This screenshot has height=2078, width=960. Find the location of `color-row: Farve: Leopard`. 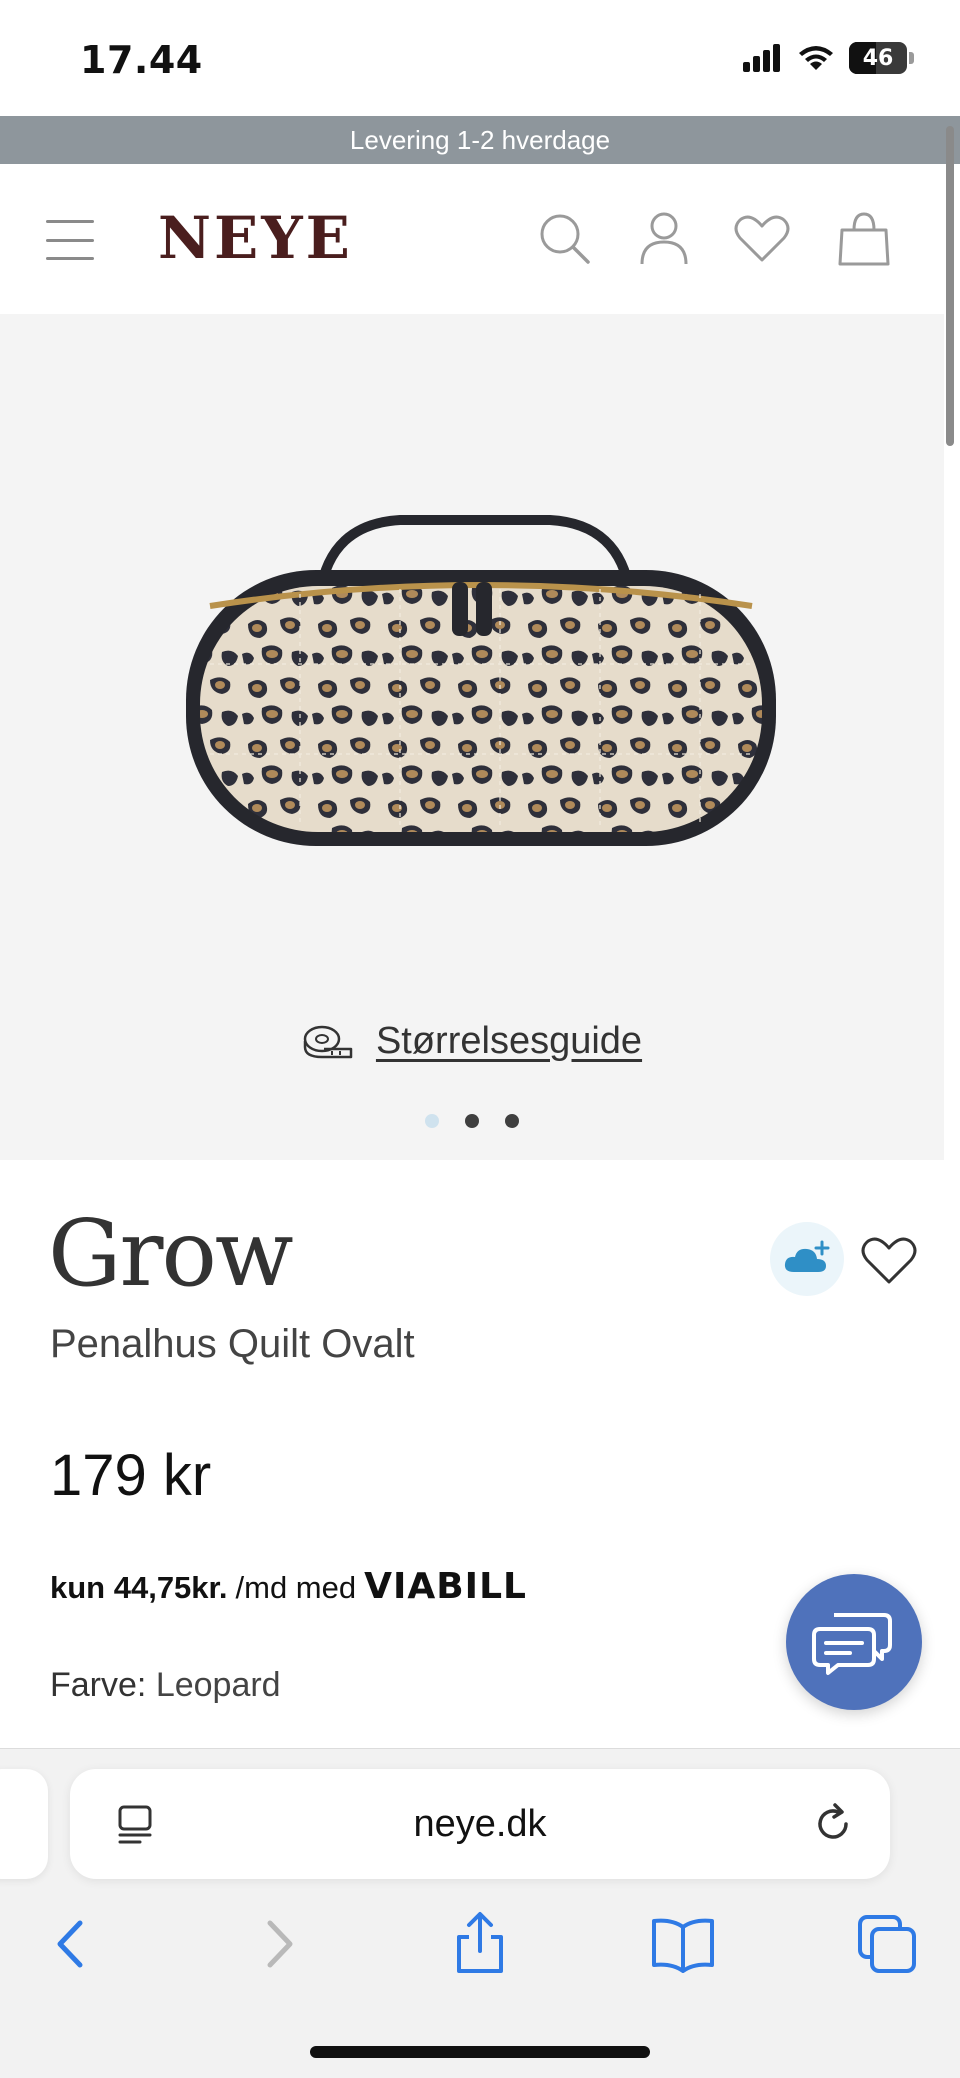

color-row: Farve: Leopard is located at coordinates (165, 1685).